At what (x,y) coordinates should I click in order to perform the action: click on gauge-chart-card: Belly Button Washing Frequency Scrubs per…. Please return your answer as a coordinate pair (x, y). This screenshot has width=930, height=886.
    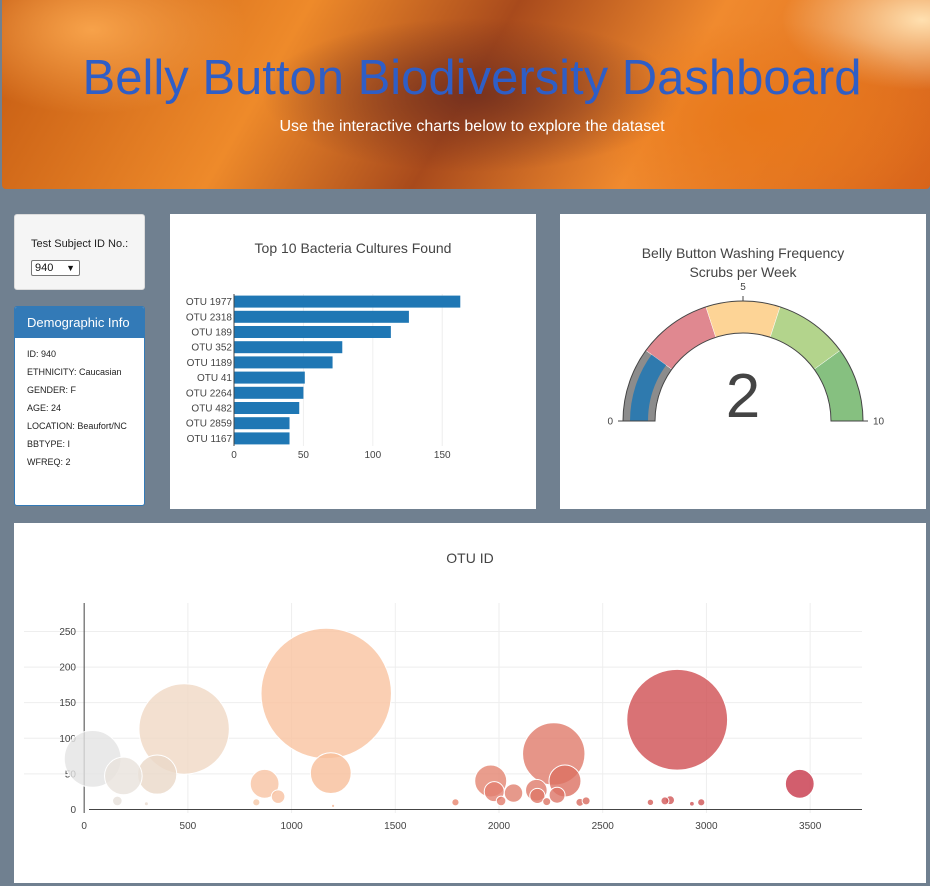
    Looking at the image, I should click on (743, 361).